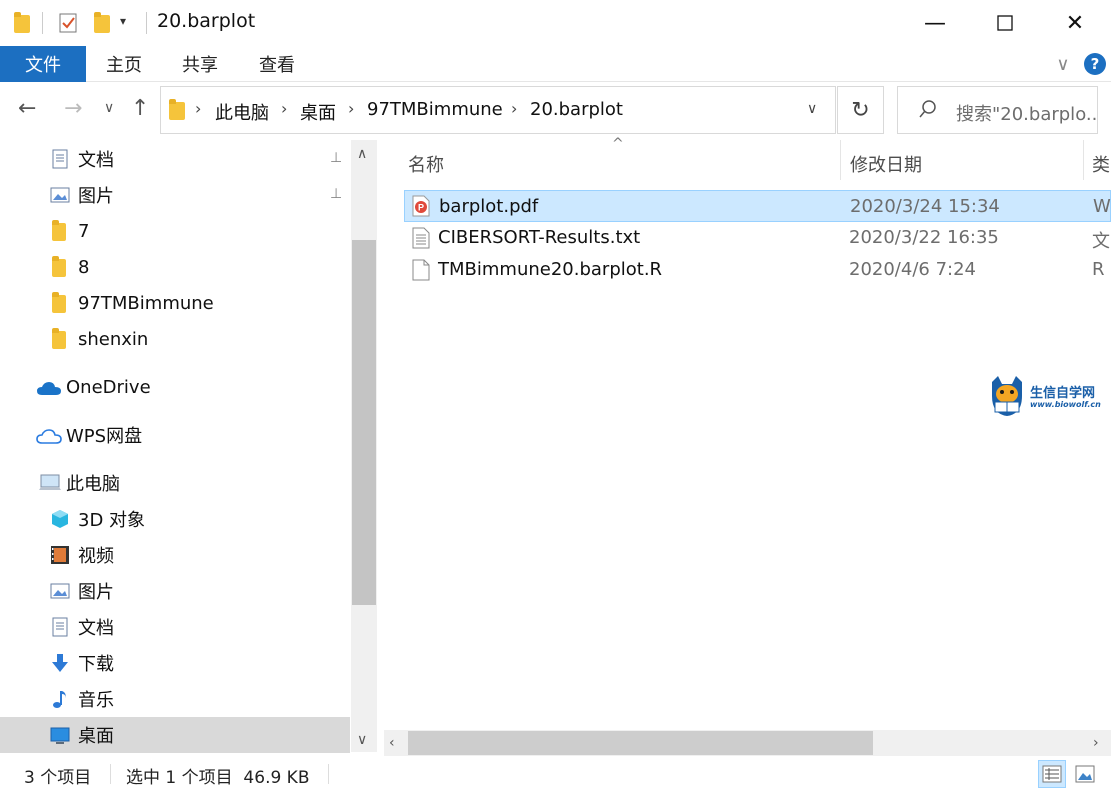  What do you see at coordinates (140, 108) in the screenshot?
I see `up-button: ↑` at bounding box center [140, 108].